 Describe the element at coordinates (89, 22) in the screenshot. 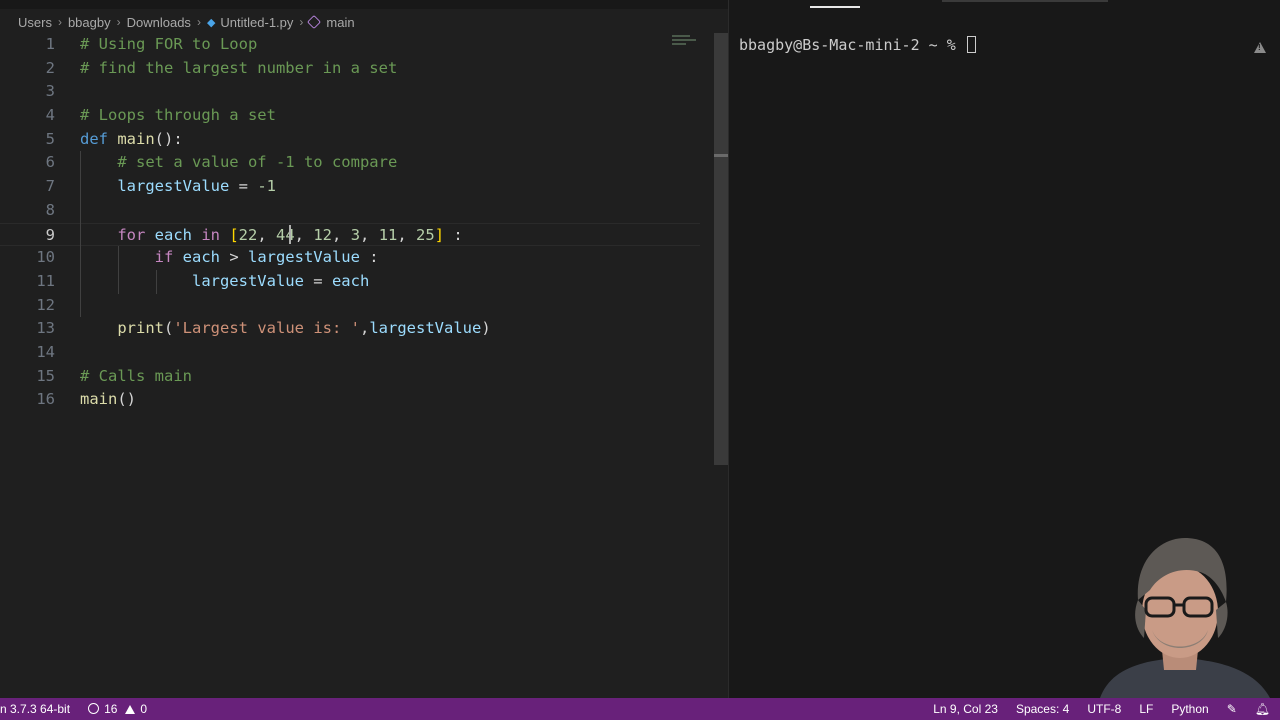

I see `breadcrumb-item-bbagby: bbagby` at that location.